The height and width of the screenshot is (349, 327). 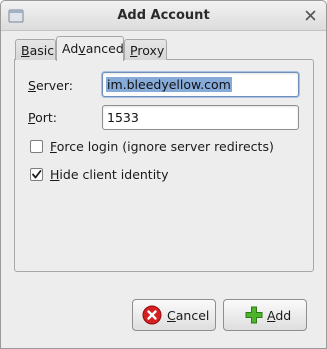 What do you see at coordinates (109, 174) in the screenshot?
I see `hide-identity-label: Hide client identity` at bounding box center [109, 174].